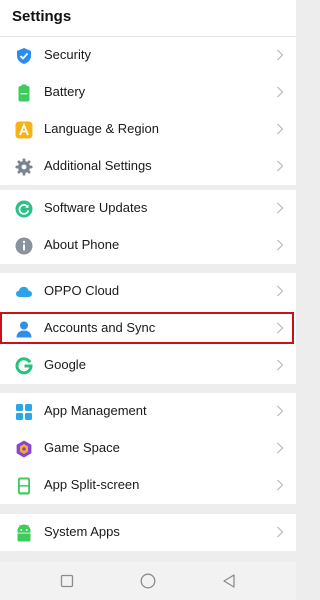 The width and height of the screenshot is (320, 600). Describe the element at coordinates (229, 581) in the screenshot. I see `back-triangle-icon` at that location.